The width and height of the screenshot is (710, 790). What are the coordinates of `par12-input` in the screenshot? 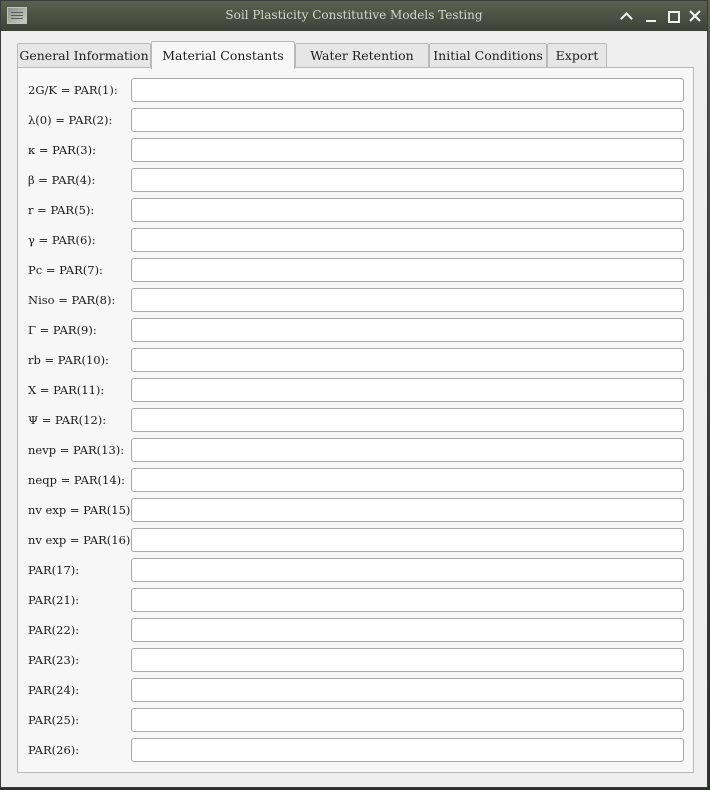 It's located at (407, 420).